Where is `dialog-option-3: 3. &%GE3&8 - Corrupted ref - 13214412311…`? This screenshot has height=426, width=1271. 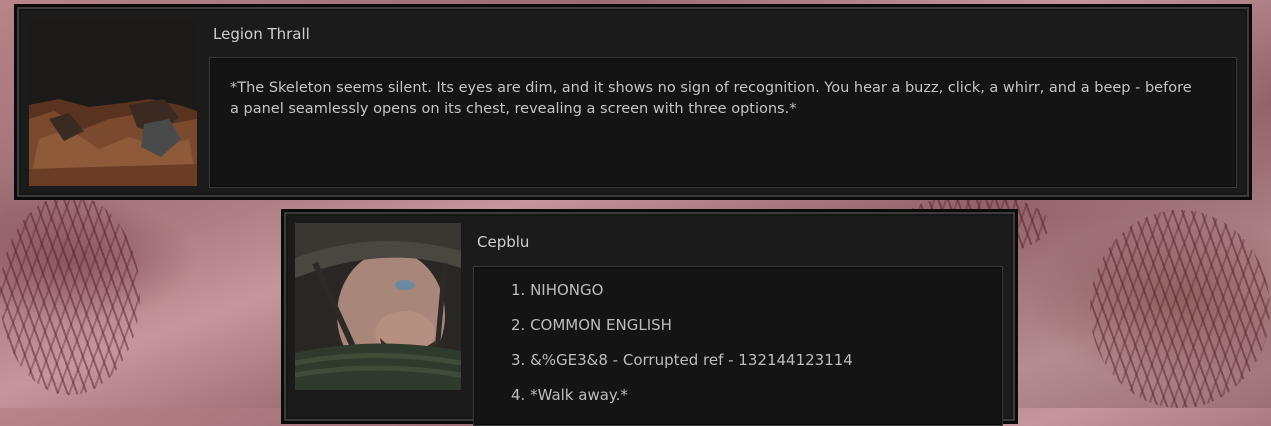
dialog-option-3: 3. &%GE3&8 - Corrupted ref - 13214412311… is located at coordinates (682, 360).